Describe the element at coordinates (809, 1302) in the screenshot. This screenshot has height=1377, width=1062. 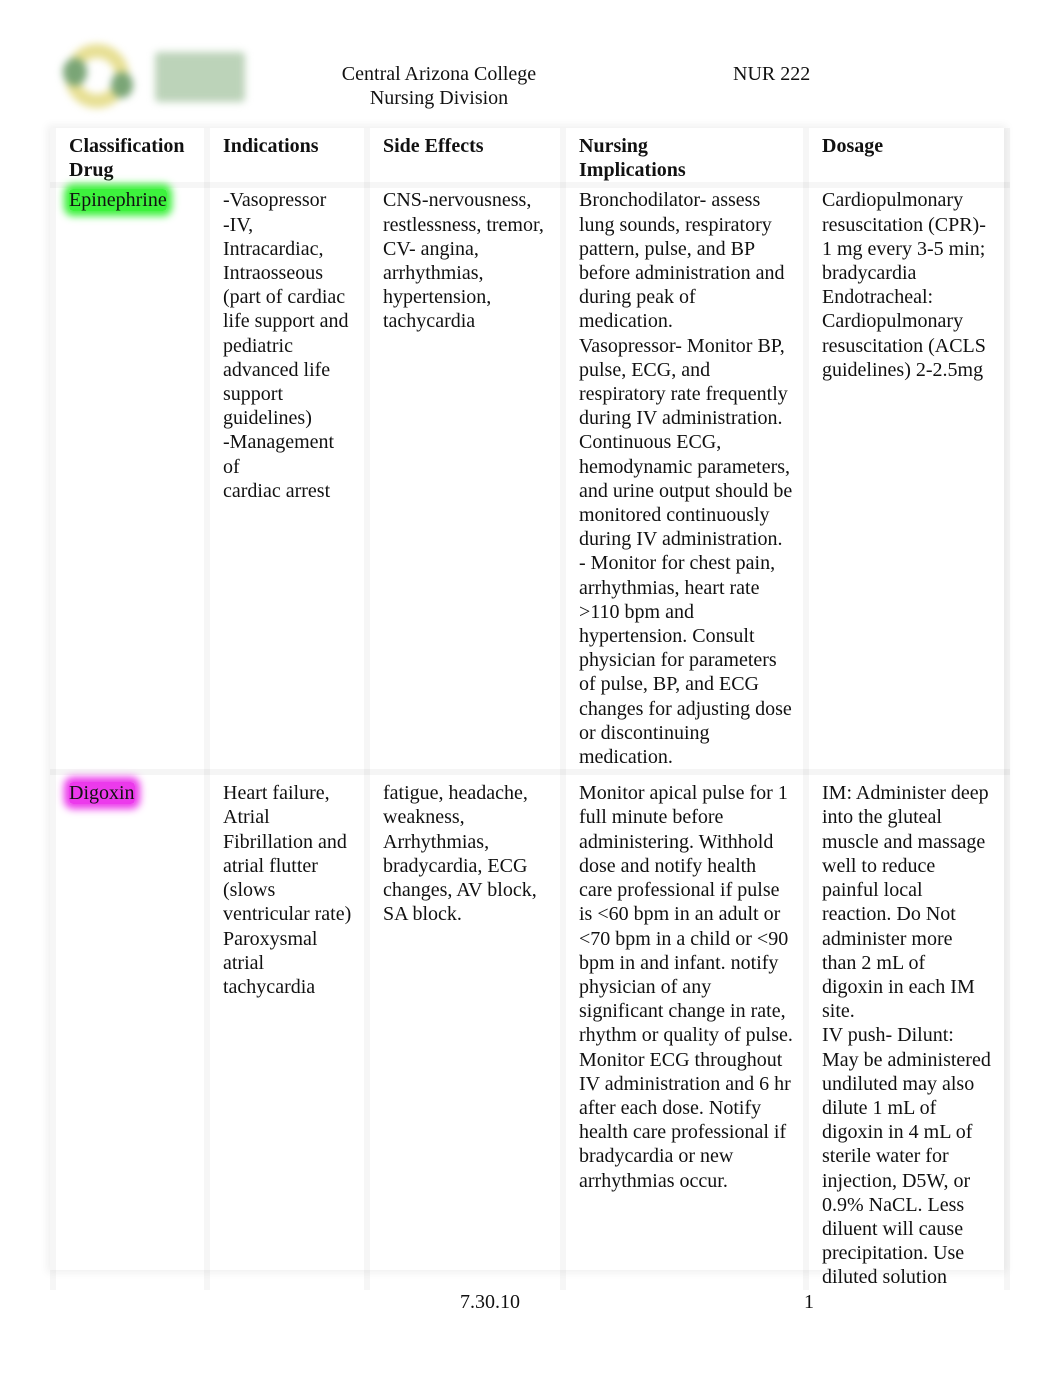
I see `page-number: 1` at that location.